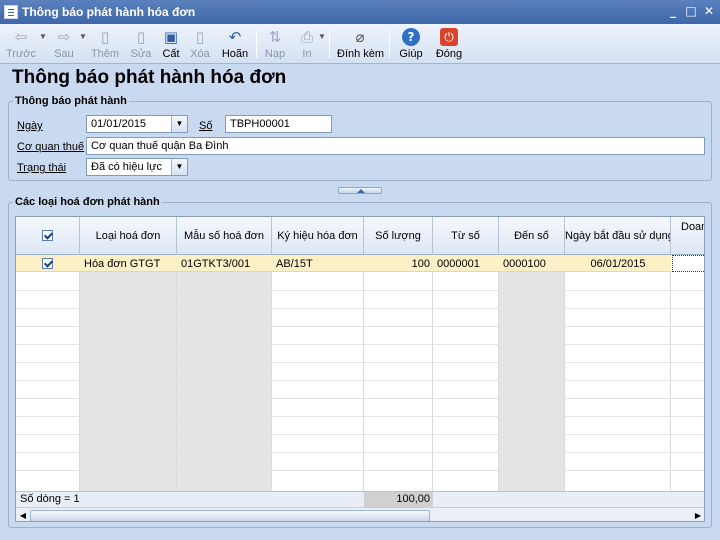  Describe the element at coordinates (206, 126) in the screenshot. I see `number-label: Số` at that location.